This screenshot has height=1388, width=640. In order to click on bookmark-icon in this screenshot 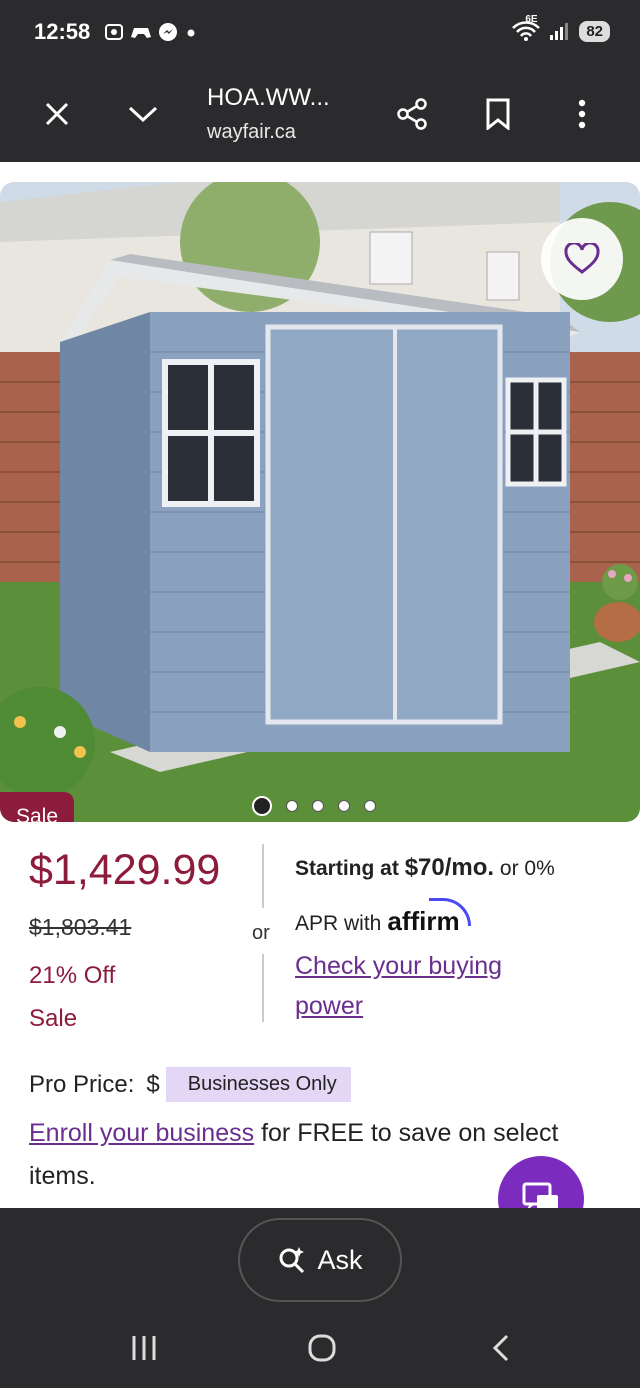, I will do `click(498, 114)`.